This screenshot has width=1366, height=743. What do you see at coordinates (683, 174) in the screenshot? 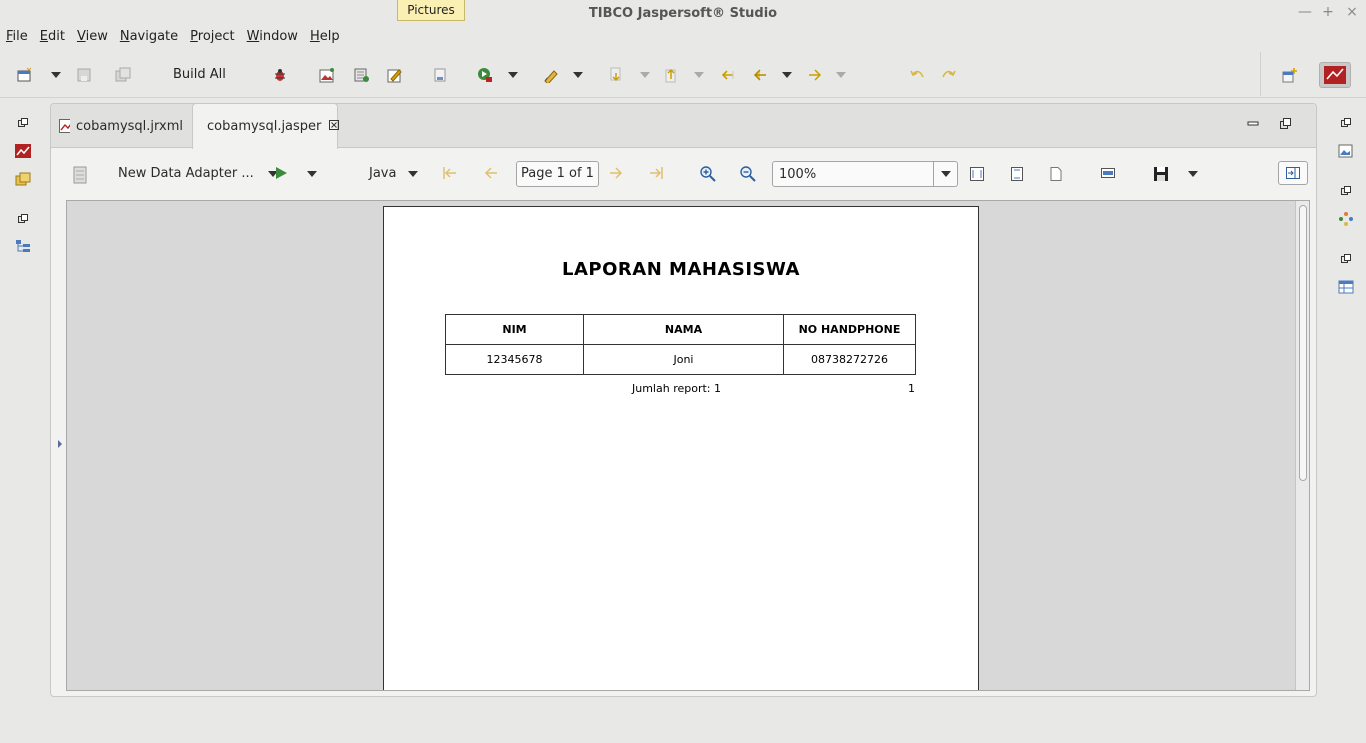
I see `preview-toolbar: New Data Adapter ... Java` at bounding box center [683, 174].